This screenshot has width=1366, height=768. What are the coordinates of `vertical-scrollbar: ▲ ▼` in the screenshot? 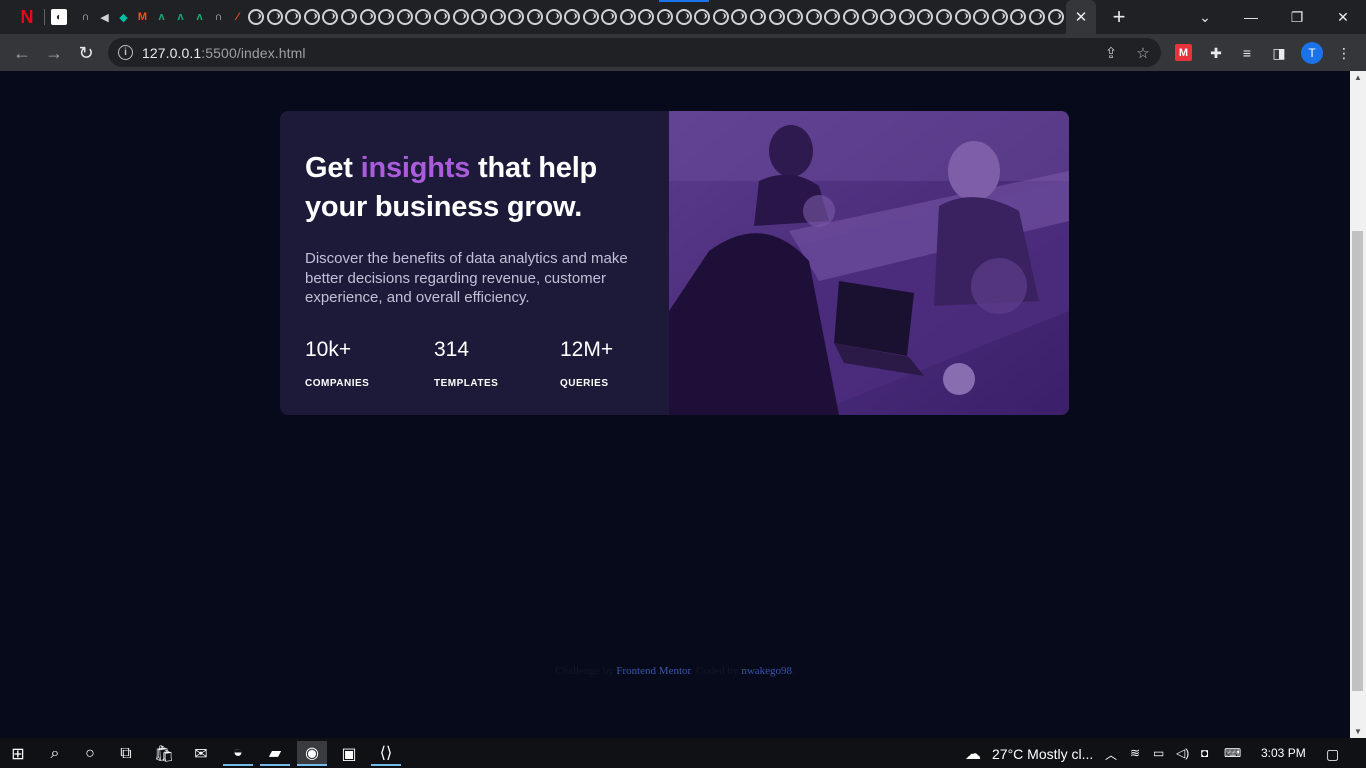 It's located at (1358, 404).